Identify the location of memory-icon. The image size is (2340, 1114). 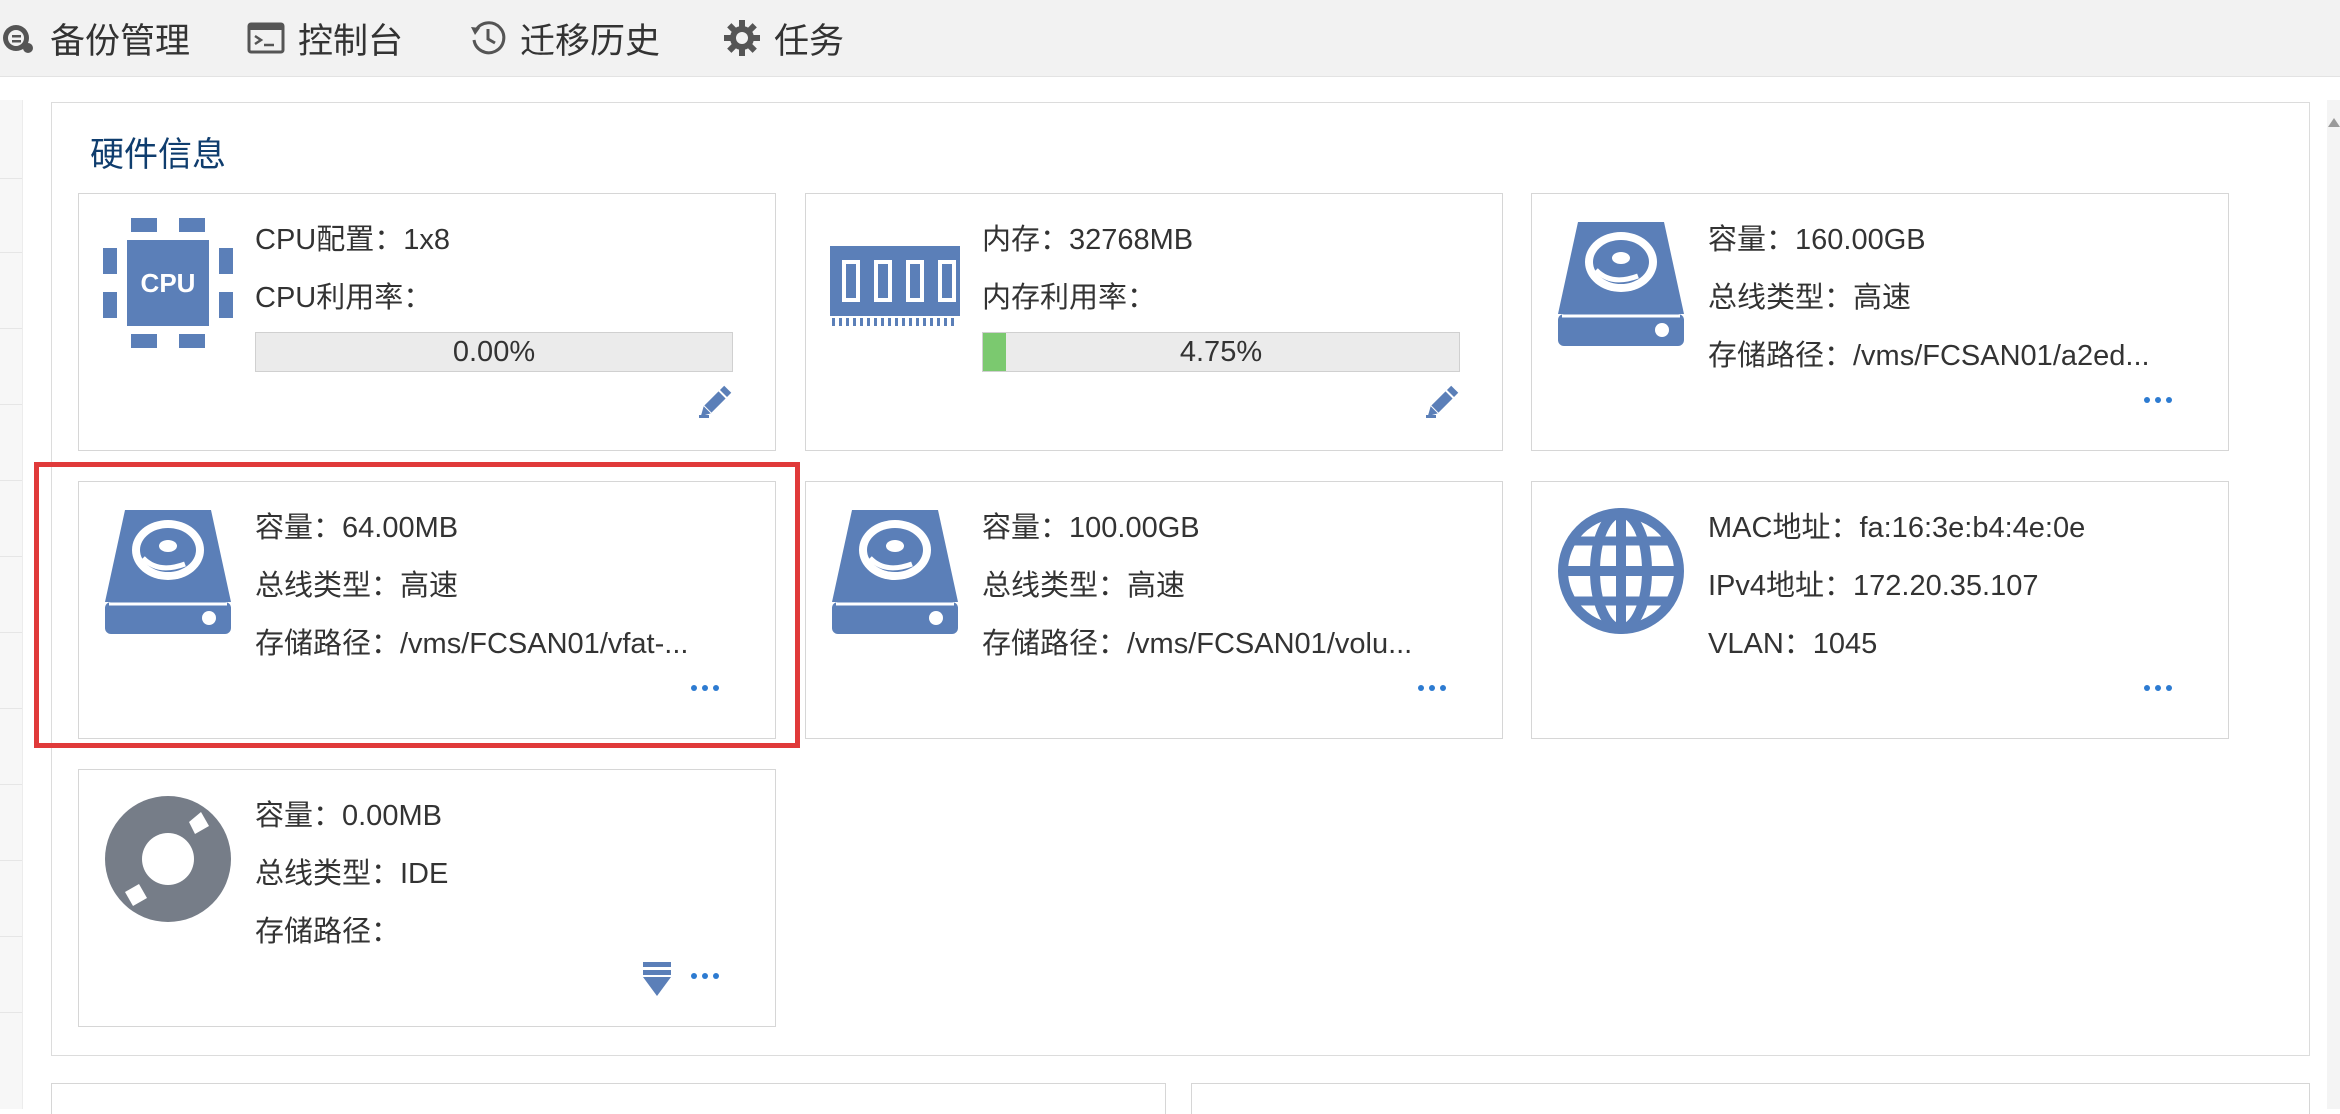
(895, 283).